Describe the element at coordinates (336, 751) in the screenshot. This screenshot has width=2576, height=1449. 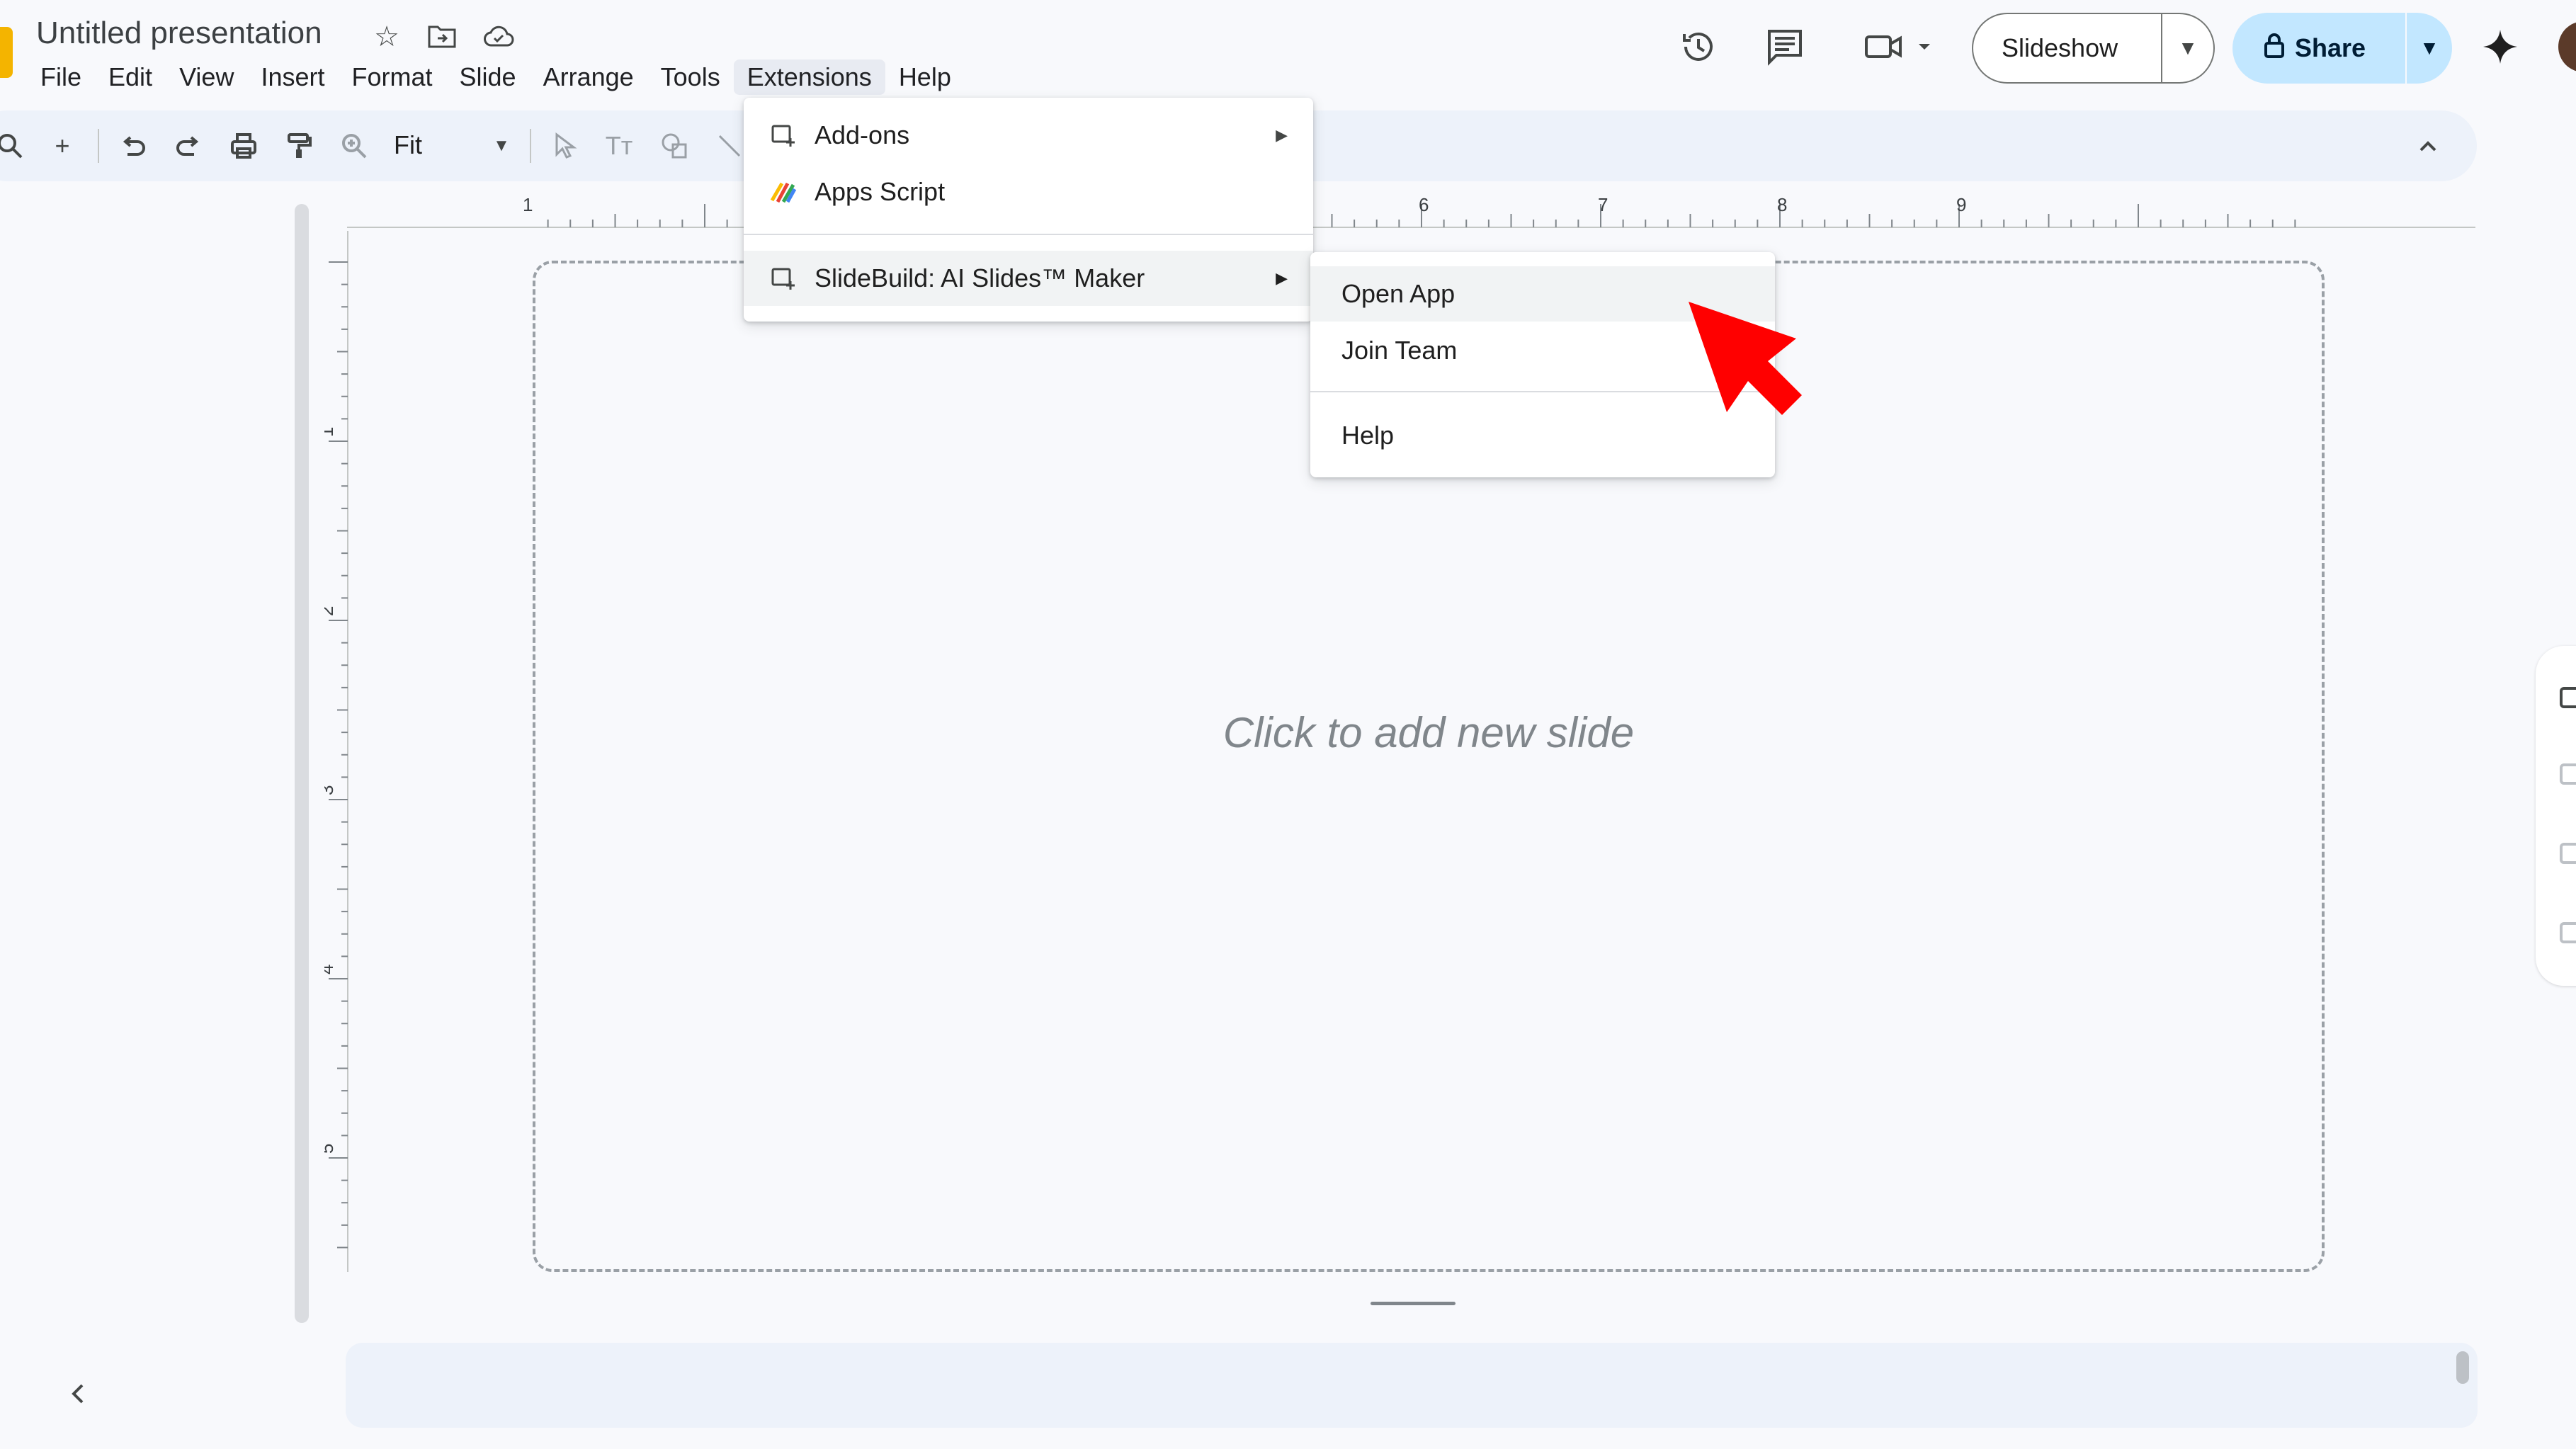
I see `vertical-ruler: 1 2 3 4 5` at that location.